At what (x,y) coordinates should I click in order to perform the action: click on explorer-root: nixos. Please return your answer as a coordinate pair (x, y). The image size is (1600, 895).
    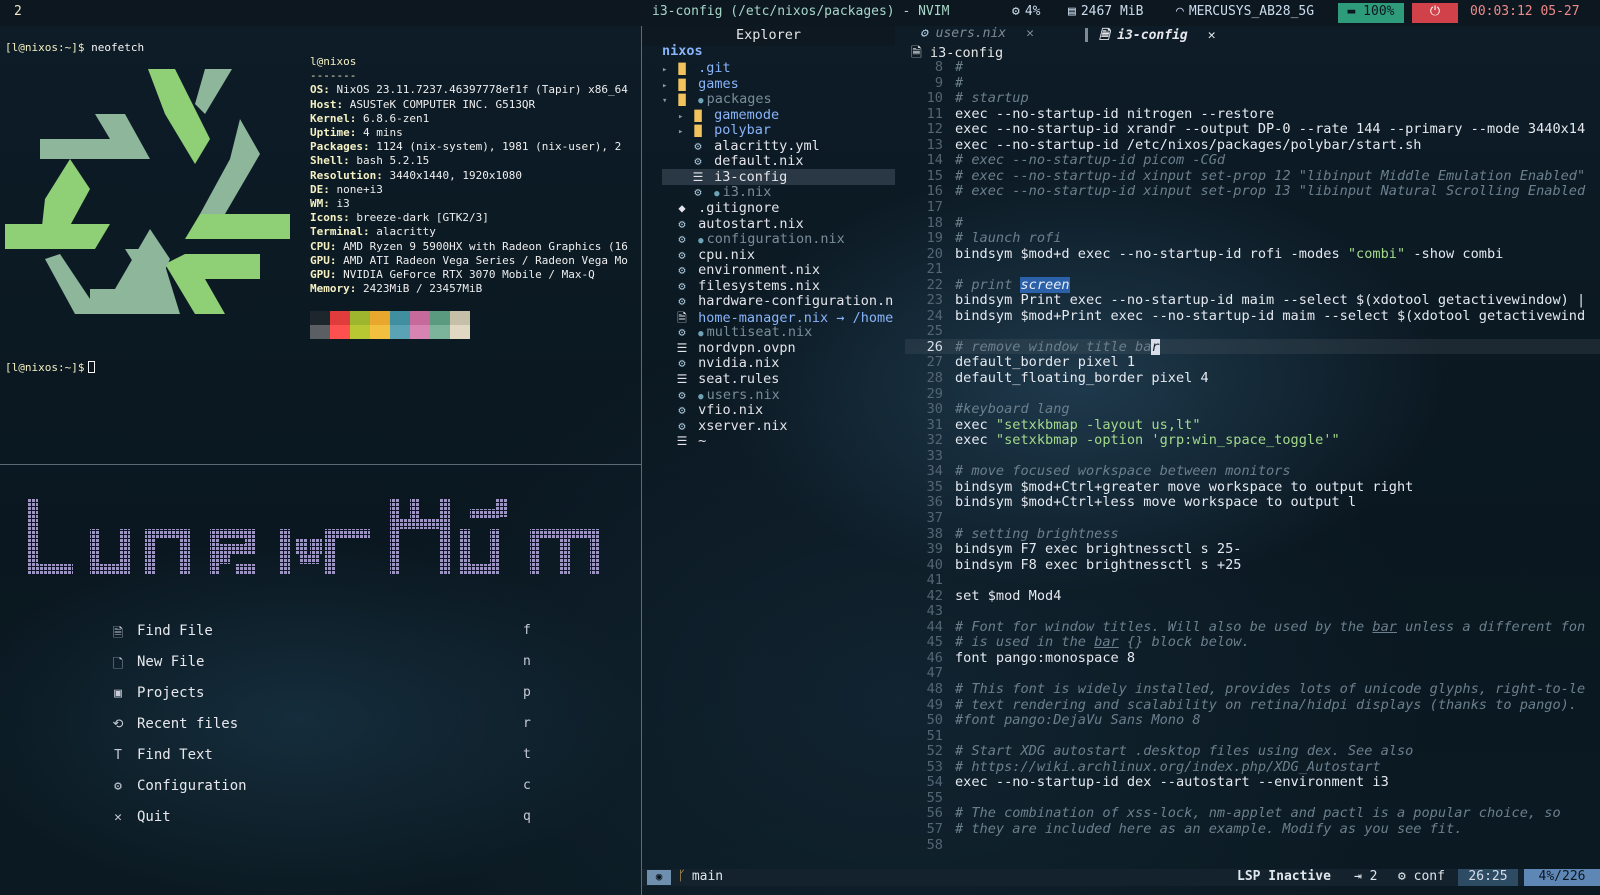
    Looking at the image, I should click on (682, 51).